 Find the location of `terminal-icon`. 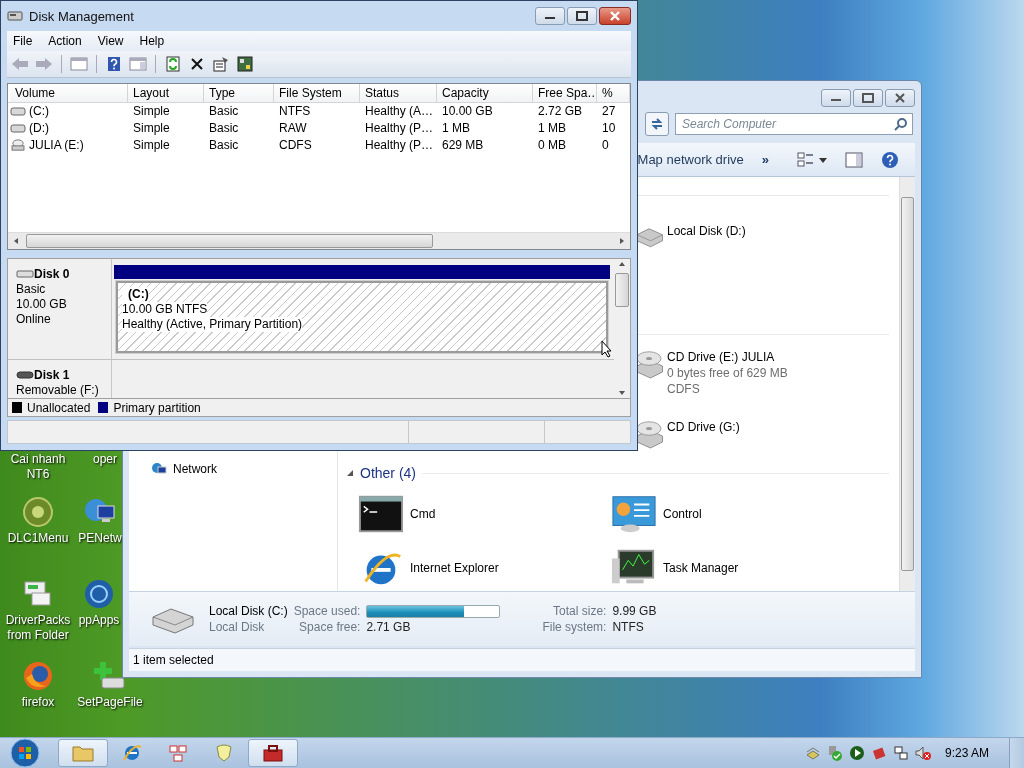

terminal-icon is located at coordinates (381, 514).